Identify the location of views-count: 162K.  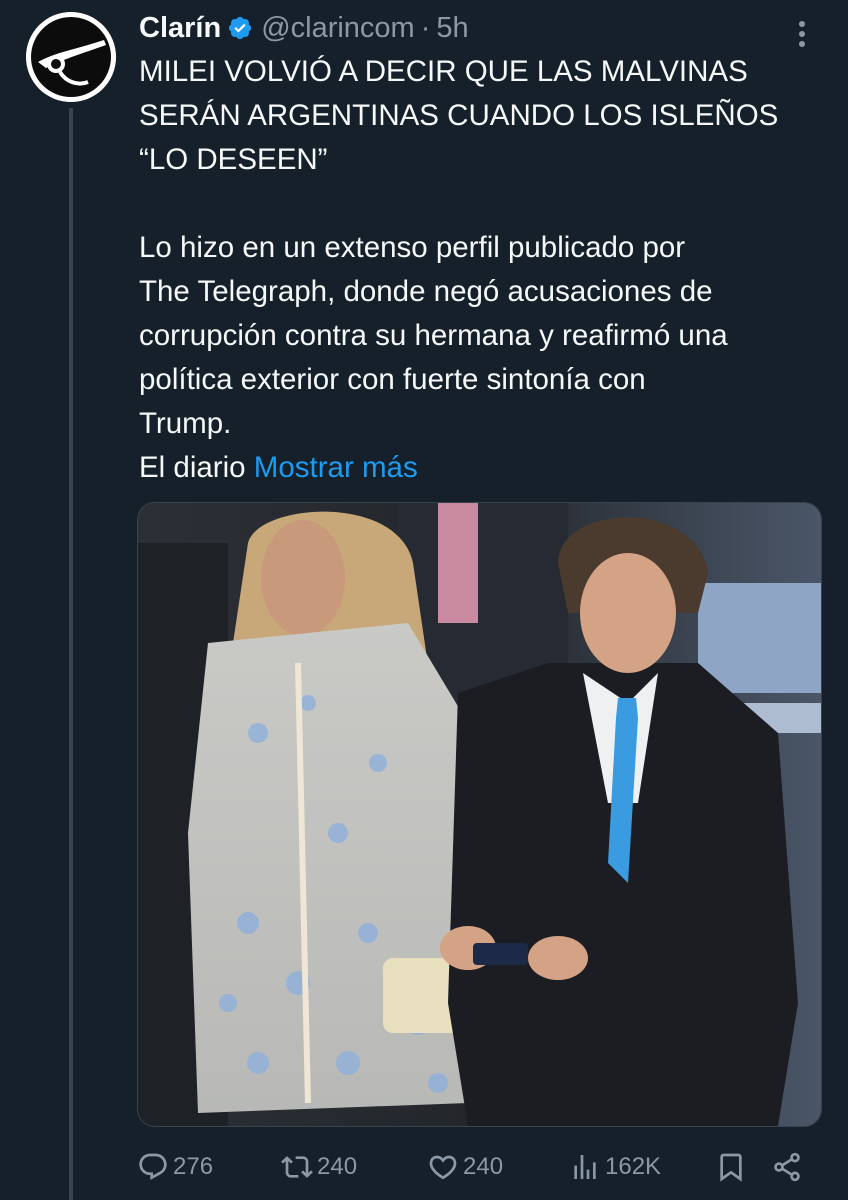
(633, 1166).